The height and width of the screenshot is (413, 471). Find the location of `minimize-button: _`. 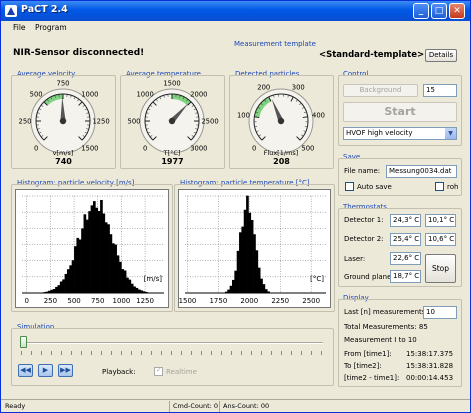

minimize-button: _ is located at coordinates (421, 11).